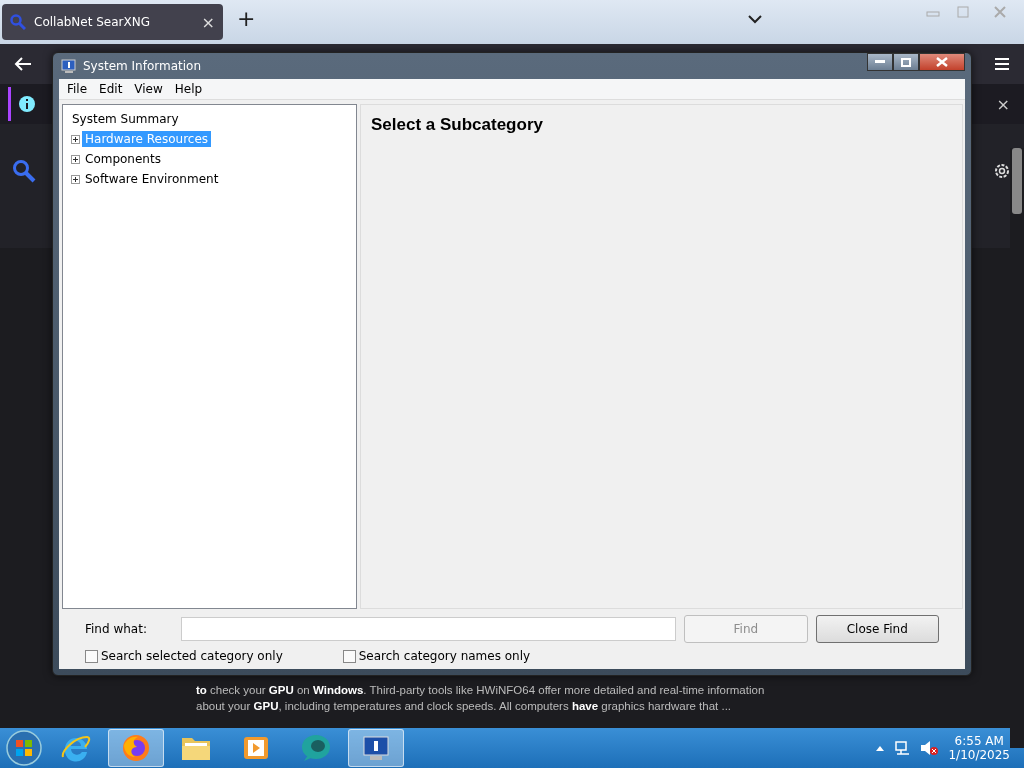 The width and height of the screenshot is (1024, 768). Describe the element at coordinates (979, 748) in the screenshot. I see `clock: 6:55 AM 1/10/2025` at that location.